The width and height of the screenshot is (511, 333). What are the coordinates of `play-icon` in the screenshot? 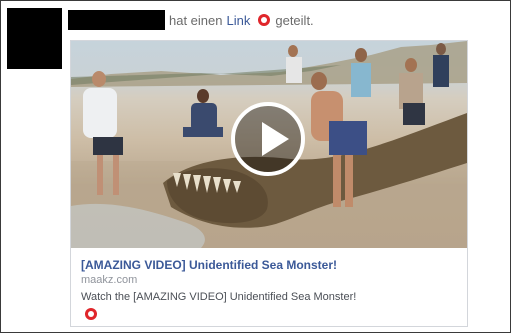 It's located at (268, 139).